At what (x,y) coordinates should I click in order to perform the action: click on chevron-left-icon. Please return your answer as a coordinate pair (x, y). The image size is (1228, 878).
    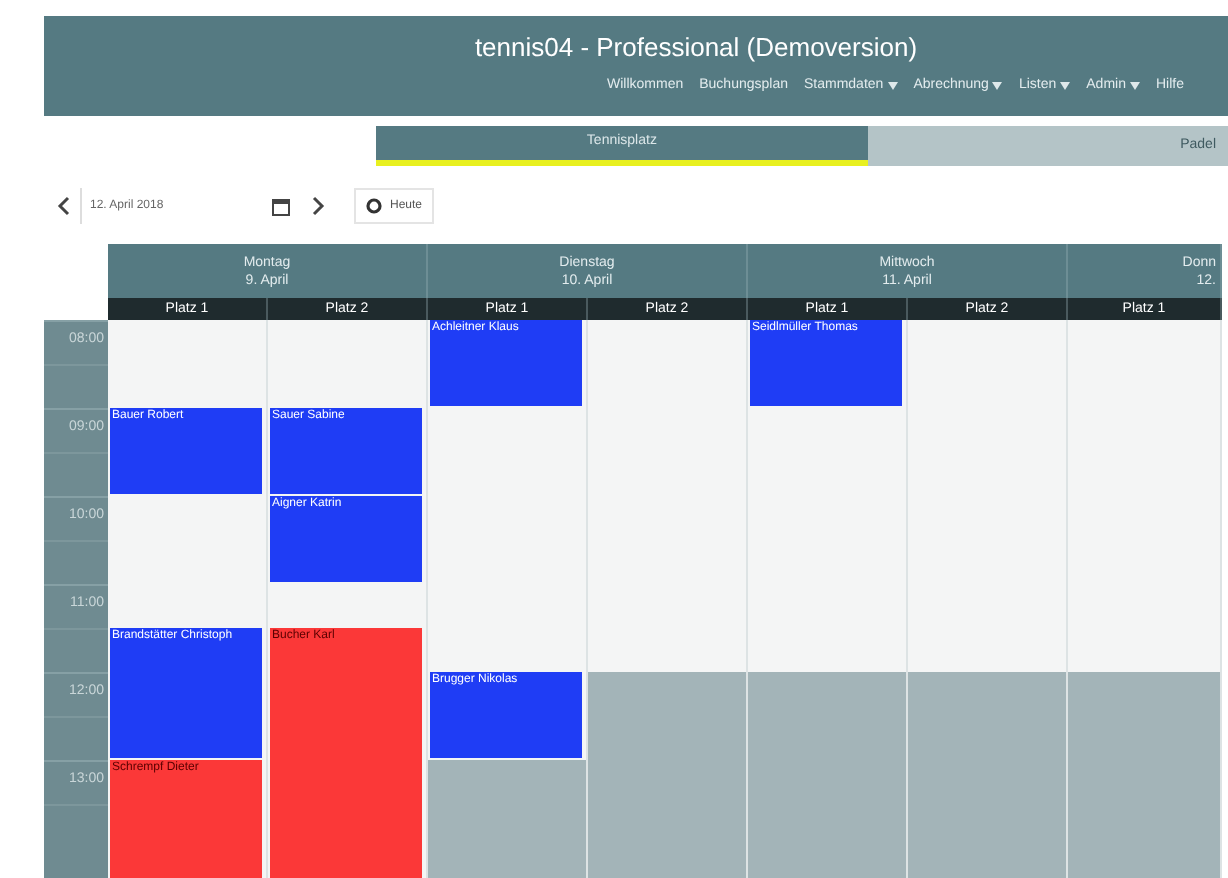
    Looking at the image, I should click on (64, 206).